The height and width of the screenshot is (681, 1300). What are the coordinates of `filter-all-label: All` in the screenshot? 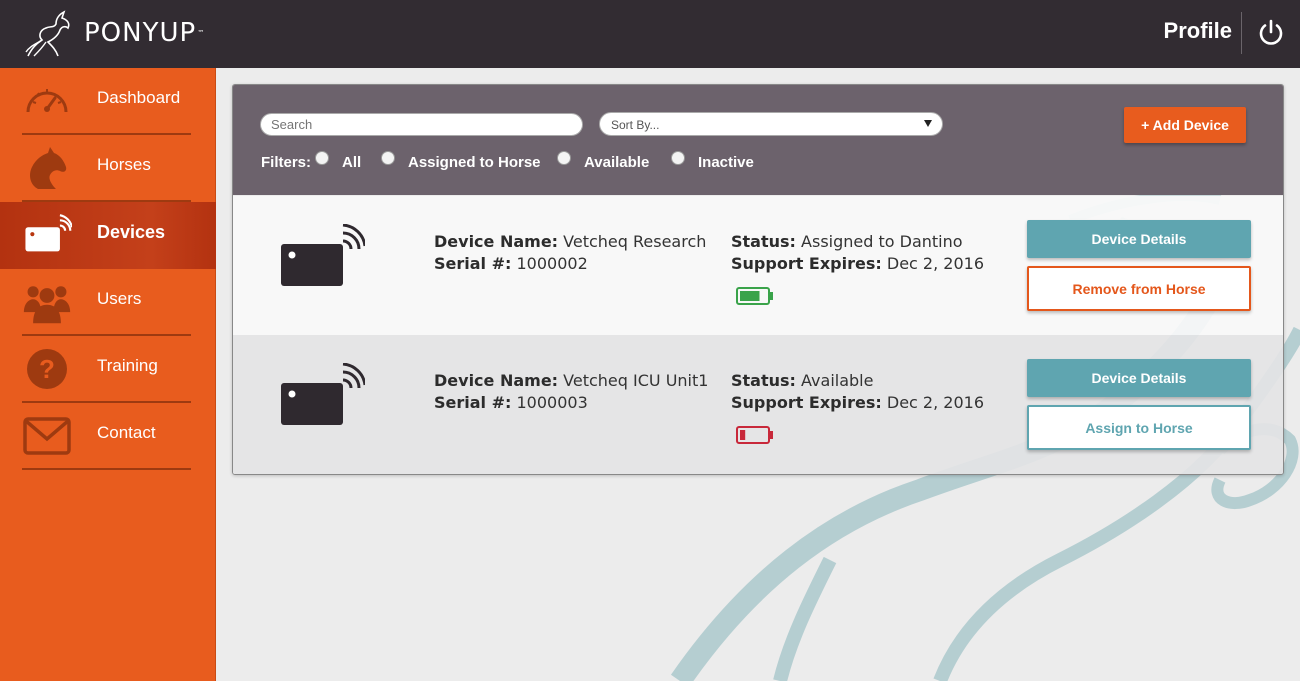 It's located at (351, 162).